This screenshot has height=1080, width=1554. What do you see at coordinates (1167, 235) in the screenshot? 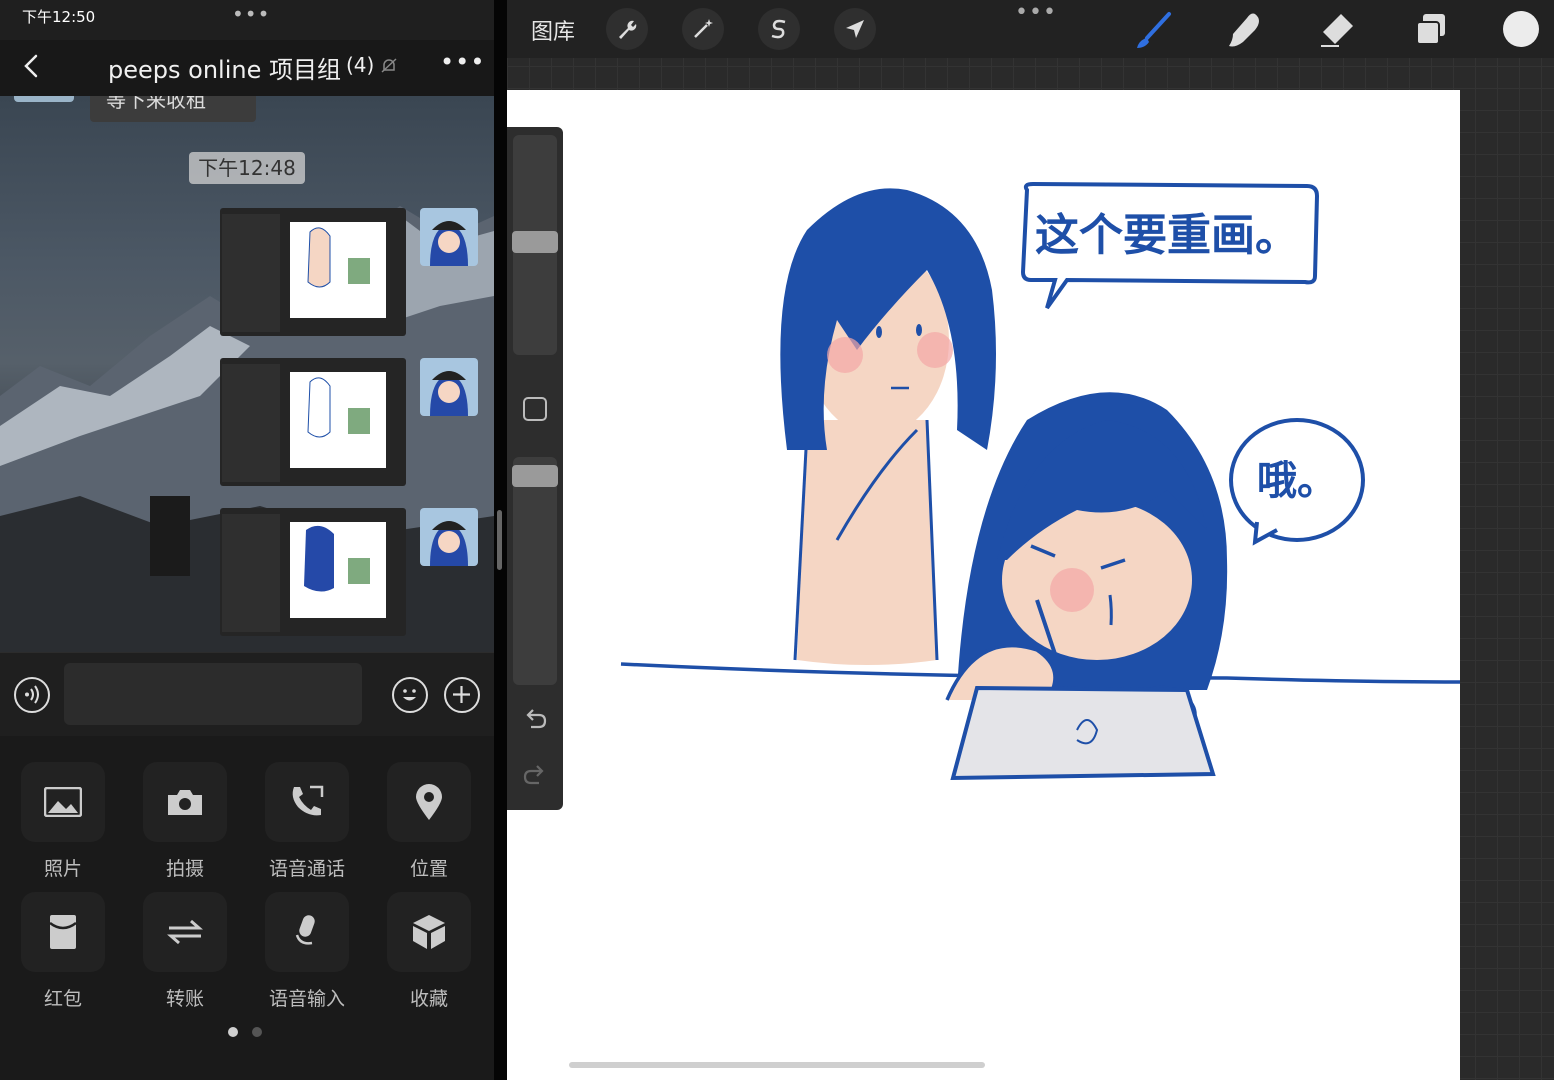
I see `speech-bubble-1-text: 这个要重画。` at bounding box center [1167, 235].